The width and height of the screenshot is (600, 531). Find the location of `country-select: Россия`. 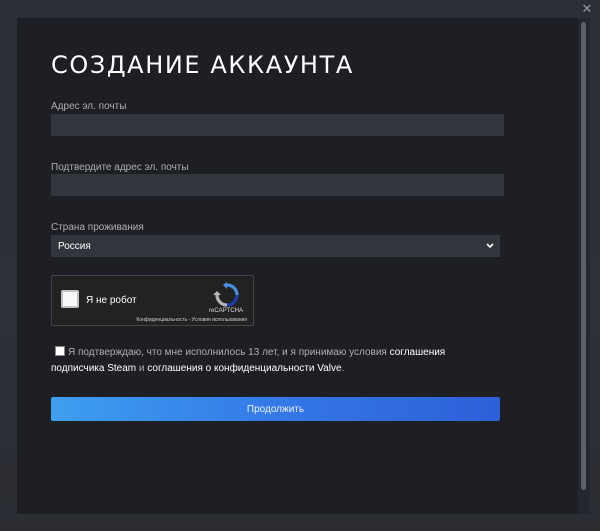

country-select: Россия is located at coordinates (275, 246).